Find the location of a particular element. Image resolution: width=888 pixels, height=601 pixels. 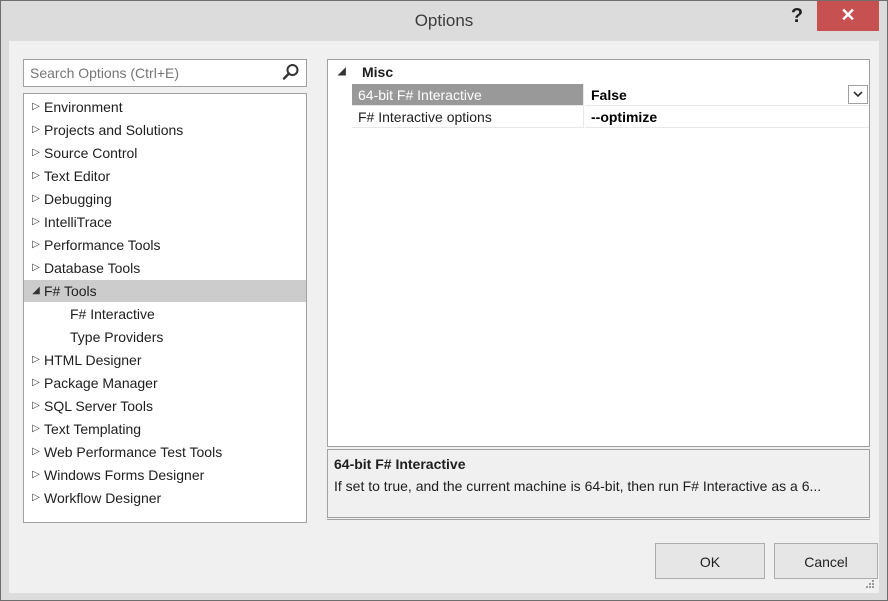

tree-item-fsharp-tools: ◢ F# Tools is located at coordinates (165, 291).